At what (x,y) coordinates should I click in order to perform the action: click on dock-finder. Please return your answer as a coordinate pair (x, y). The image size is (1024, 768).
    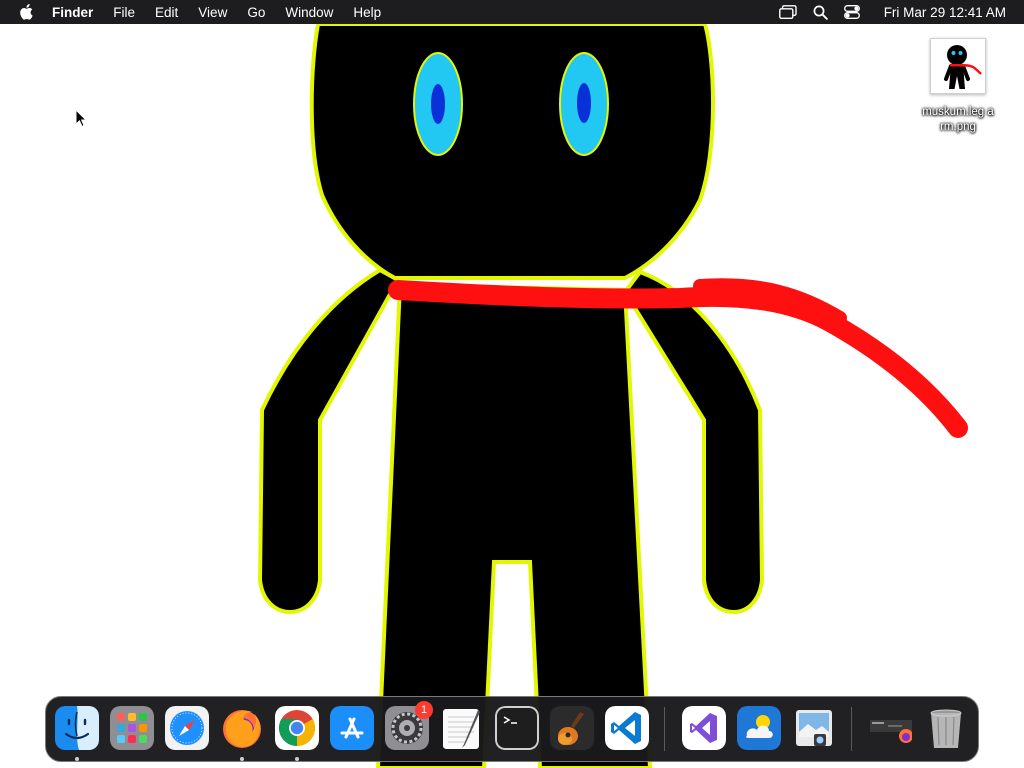
    Looking at the image, I should click on (77, 733).